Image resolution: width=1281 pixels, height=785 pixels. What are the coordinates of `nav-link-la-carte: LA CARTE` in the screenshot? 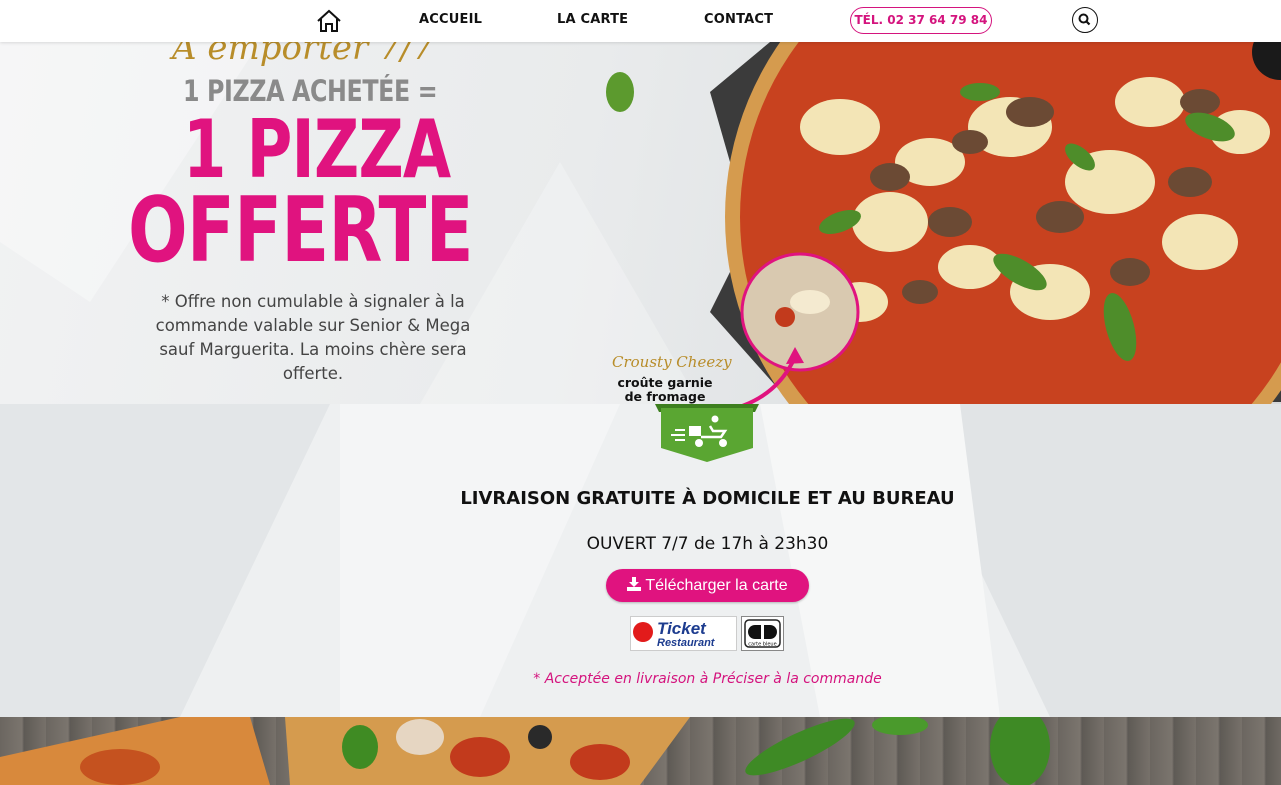 It's located at (592, 19).